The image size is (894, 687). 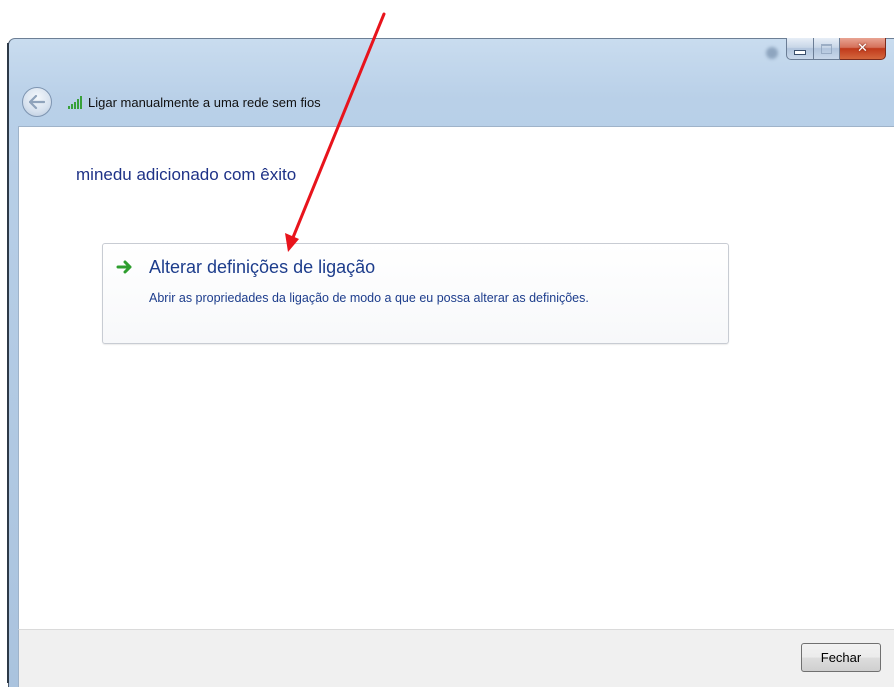 I want to click on close-icon: ✕, so click(x=862, y=48).